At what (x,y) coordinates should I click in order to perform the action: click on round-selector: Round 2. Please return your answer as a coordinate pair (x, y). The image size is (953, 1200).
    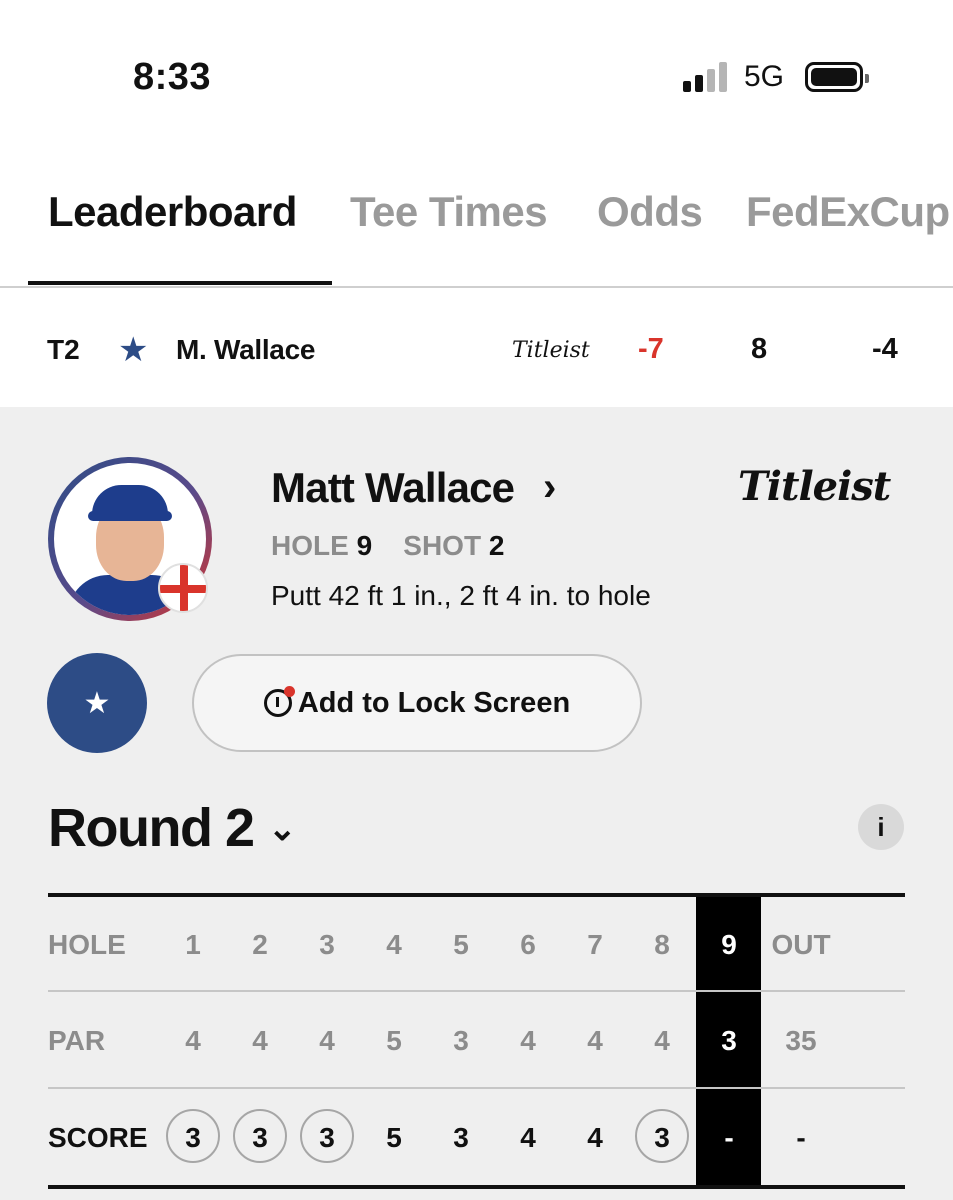
    Looking at the image, I should click on (151, 828).